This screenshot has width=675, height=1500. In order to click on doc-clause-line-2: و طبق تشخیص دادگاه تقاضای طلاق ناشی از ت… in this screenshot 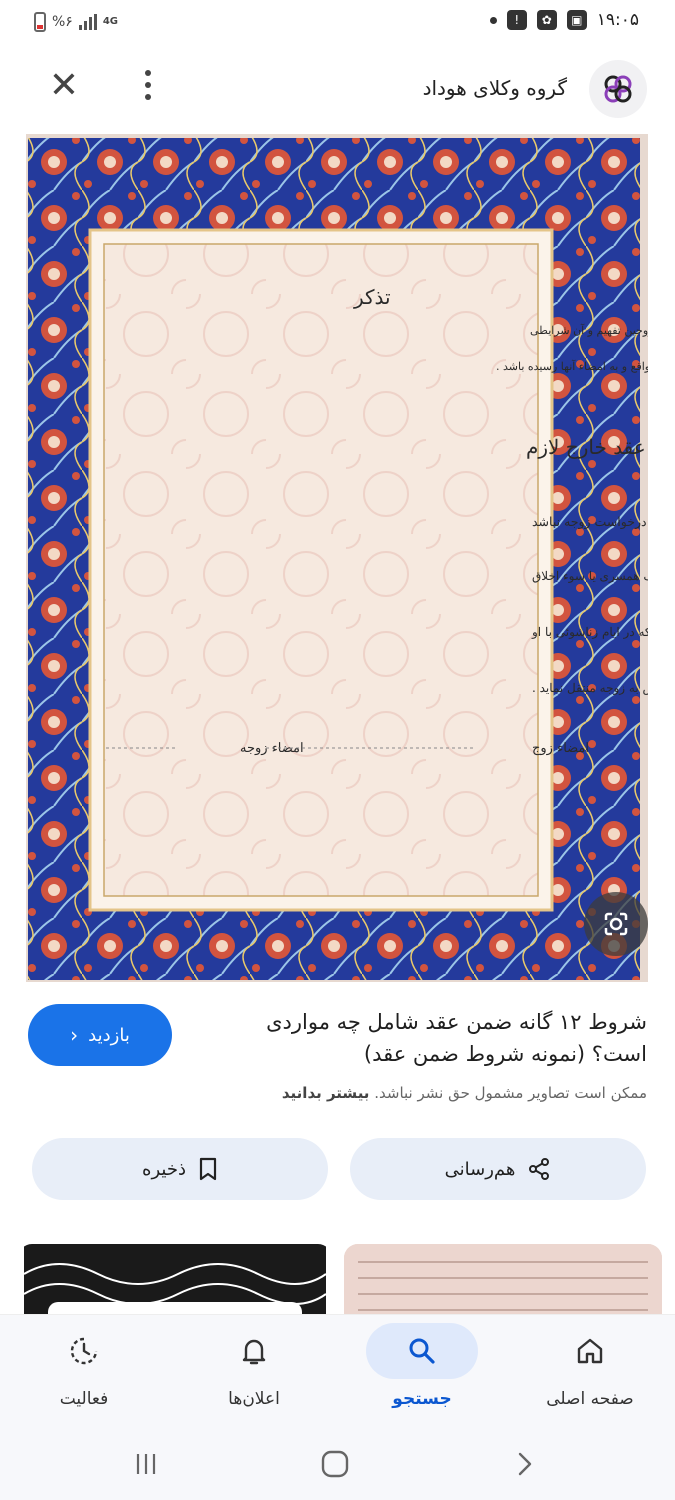, I will do `click(590, 576)`.